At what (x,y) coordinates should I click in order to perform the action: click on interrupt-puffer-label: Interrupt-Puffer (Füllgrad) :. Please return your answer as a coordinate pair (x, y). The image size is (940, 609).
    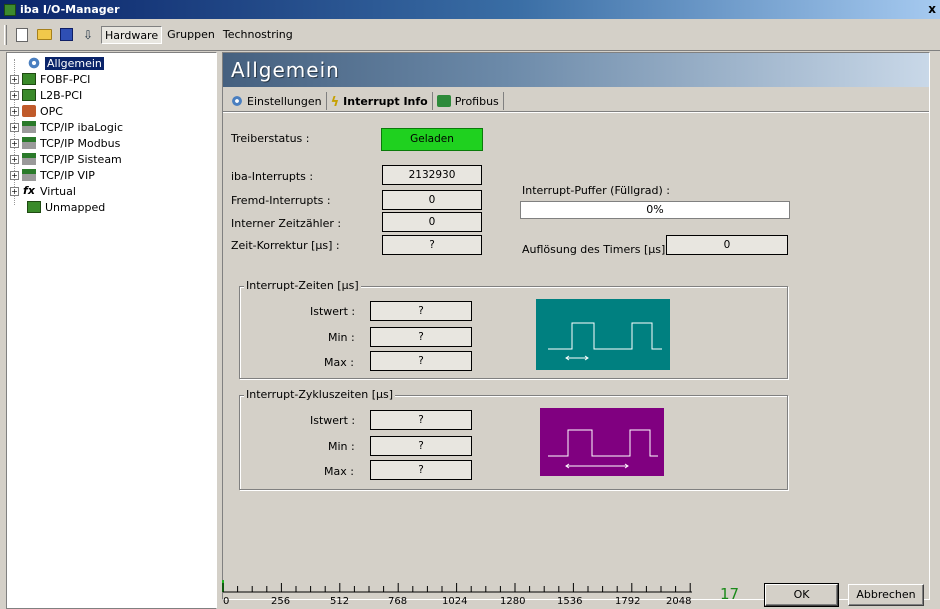
    Looking at the image, I should click on (596, 190).